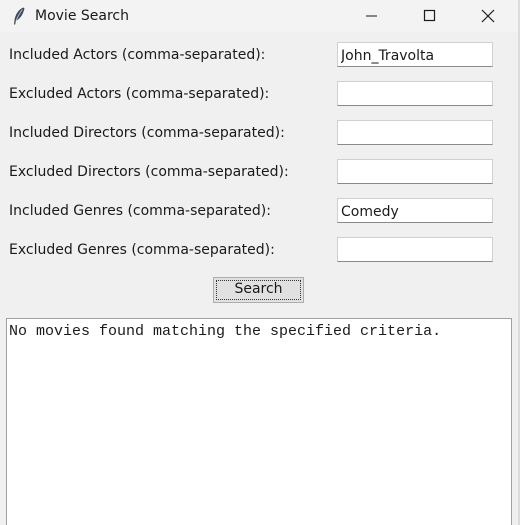 The image size is (520, 525). I want to click on close-icon, so click(488, 16).